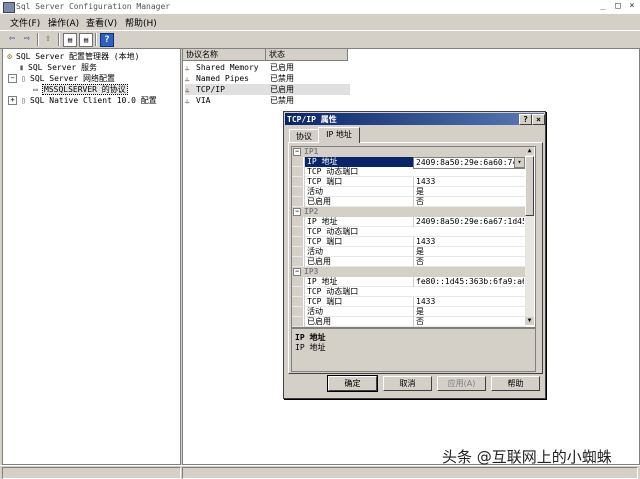 This screenshot has width=640, height=479. What do you see at coordinates (227, 67) in the screenshot?
I see `protocol-name: Shared Memory` at bounding box center [227, 67].